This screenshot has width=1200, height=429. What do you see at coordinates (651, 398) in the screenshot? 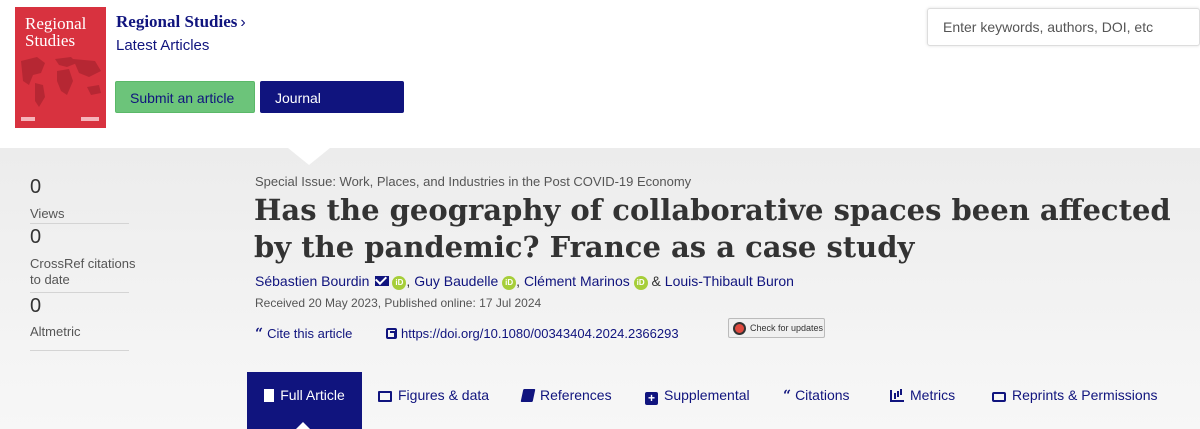
I see `plus-square-icon: +` at bounding box center [651, 398].